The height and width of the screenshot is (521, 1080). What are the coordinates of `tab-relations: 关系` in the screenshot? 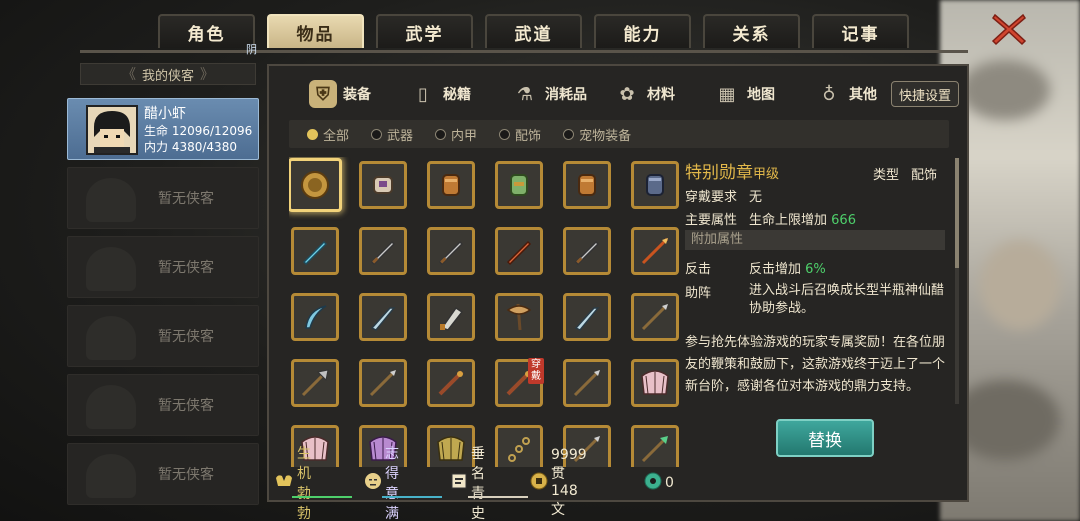 It's located at (751, 31).